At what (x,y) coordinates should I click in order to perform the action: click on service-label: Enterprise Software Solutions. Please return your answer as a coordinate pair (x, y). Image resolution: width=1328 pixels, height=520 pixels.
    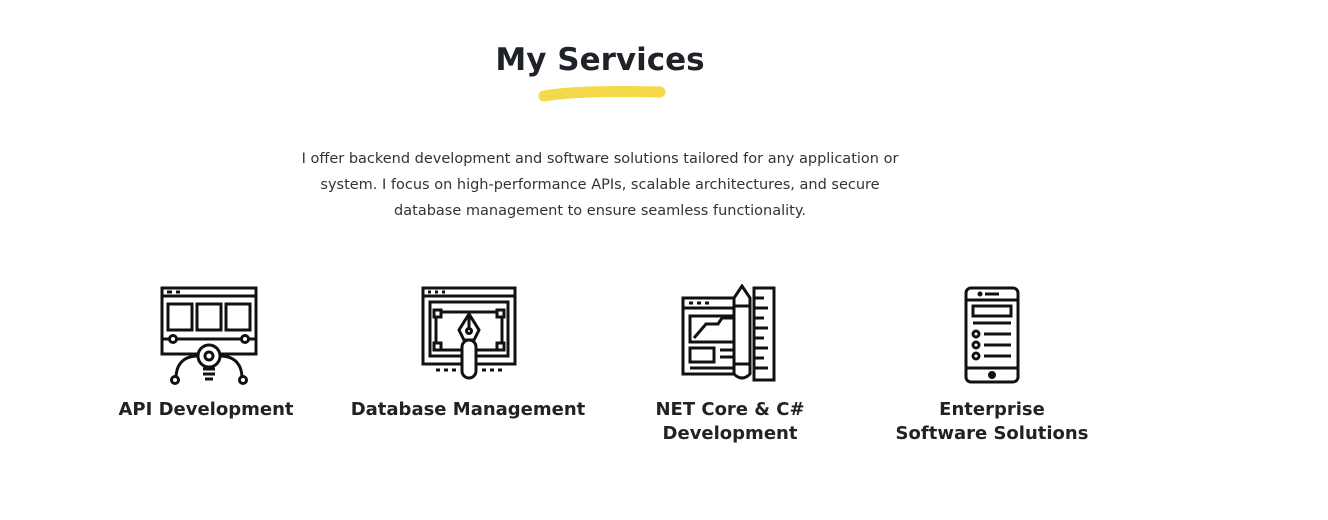
    Looking at the image, I should click on (992, 421).